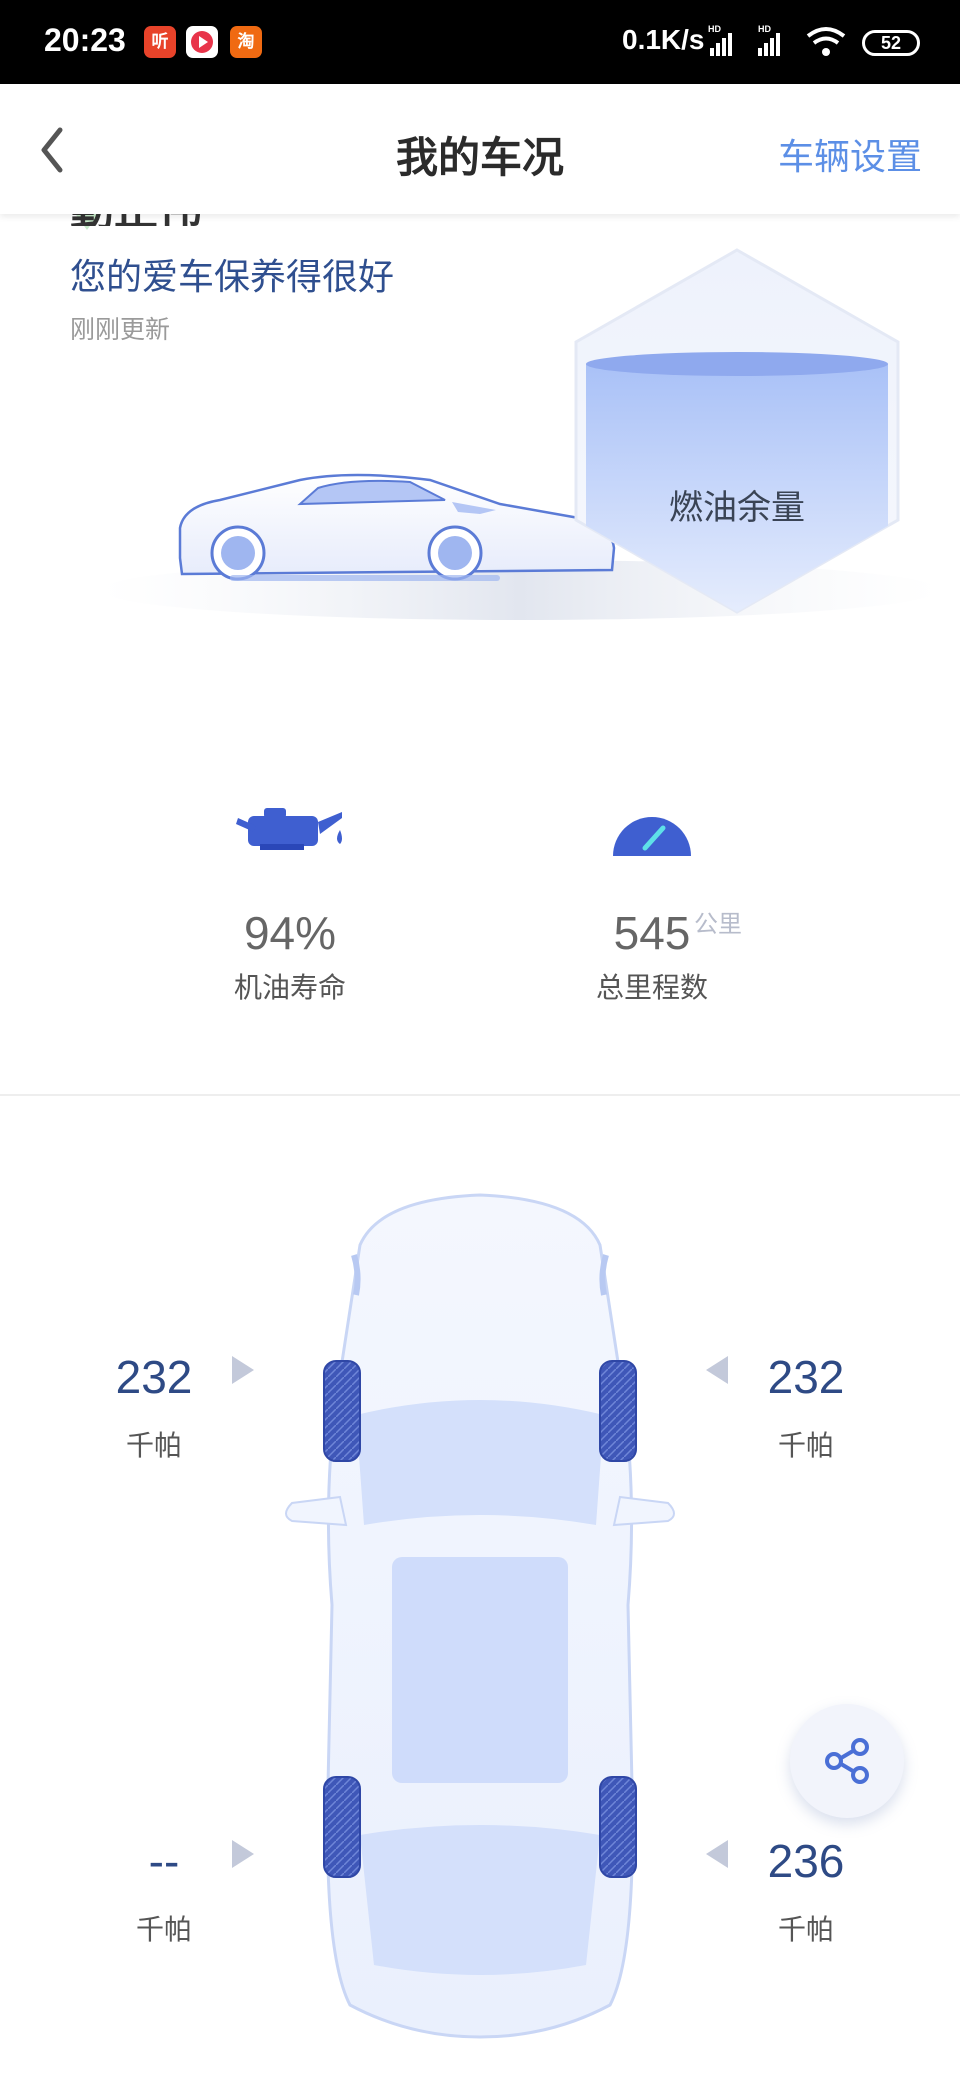  I want to click on oil-can-icon, so click(289, 829).